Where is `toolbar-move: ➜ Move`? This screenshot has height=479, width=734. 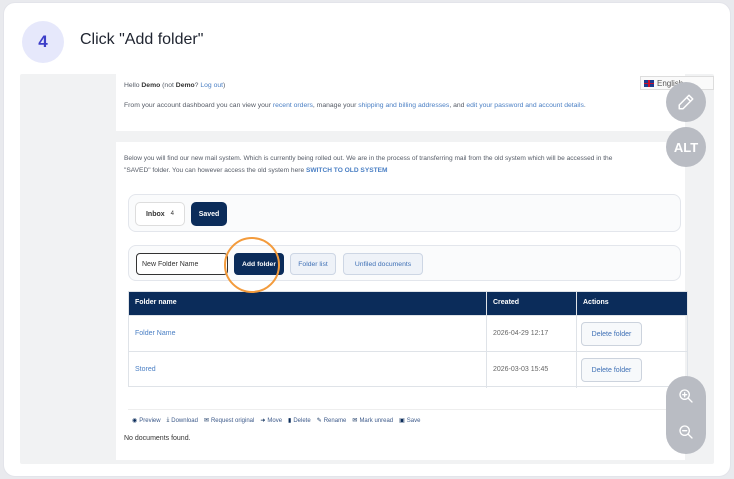
toolbar-move: ➜ Move is located at coordinates (271, 421).